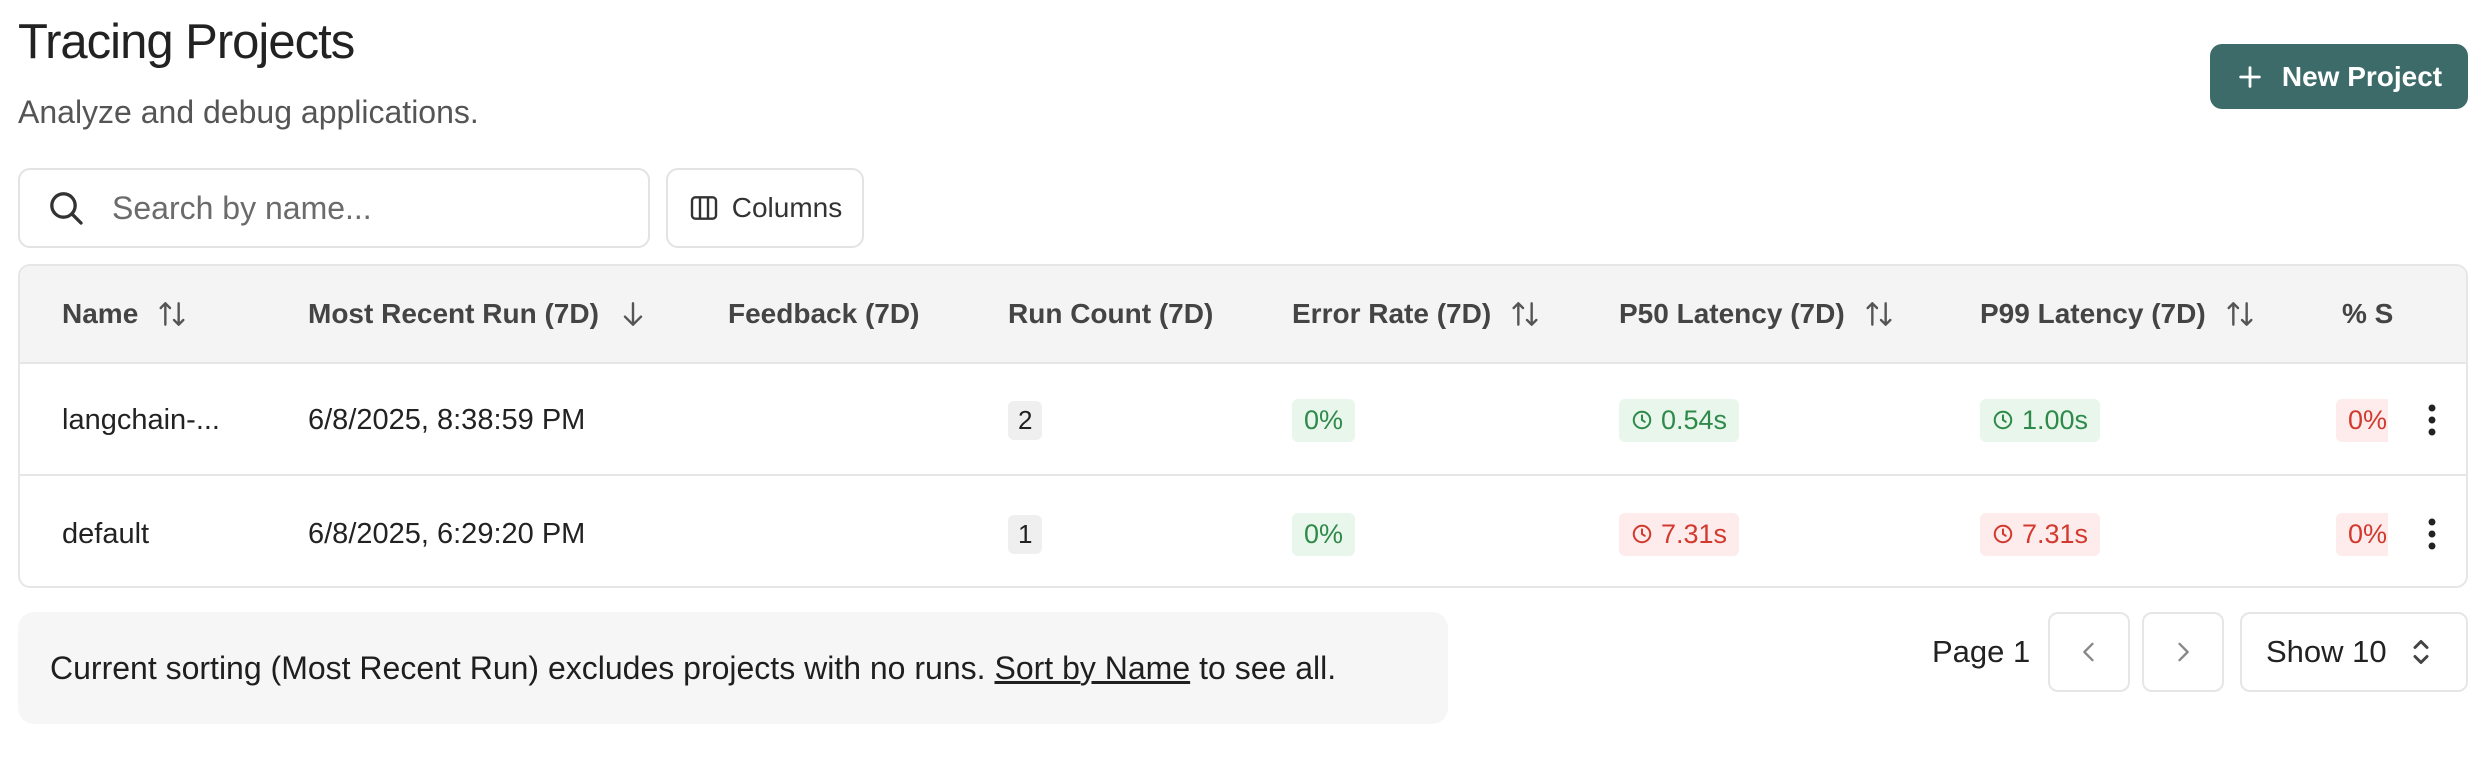  What do you see at coordinates (703, 208) in the screenshot?
I see `columns-icon` at bounding box center [703, 208].